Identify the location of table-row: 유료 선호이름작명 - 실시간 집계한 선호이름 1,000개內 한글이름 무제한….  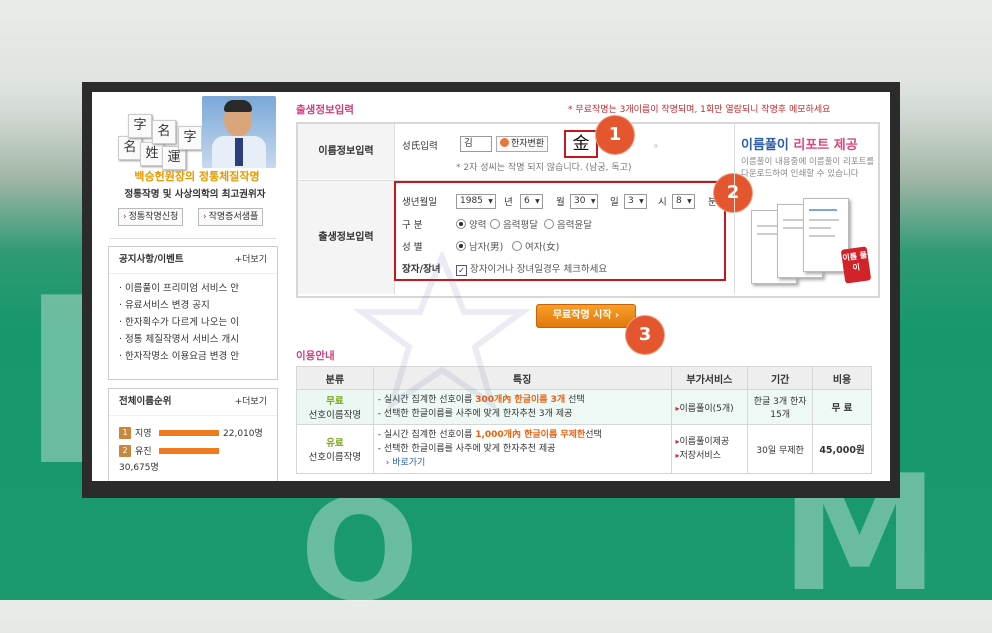
(584, 449).